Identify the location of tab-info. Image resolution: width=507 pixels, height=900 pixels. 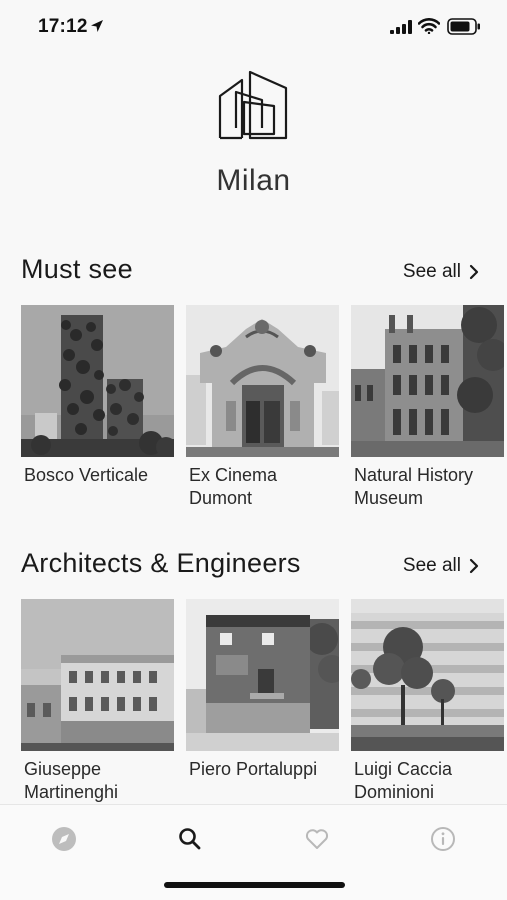
(443, 839).